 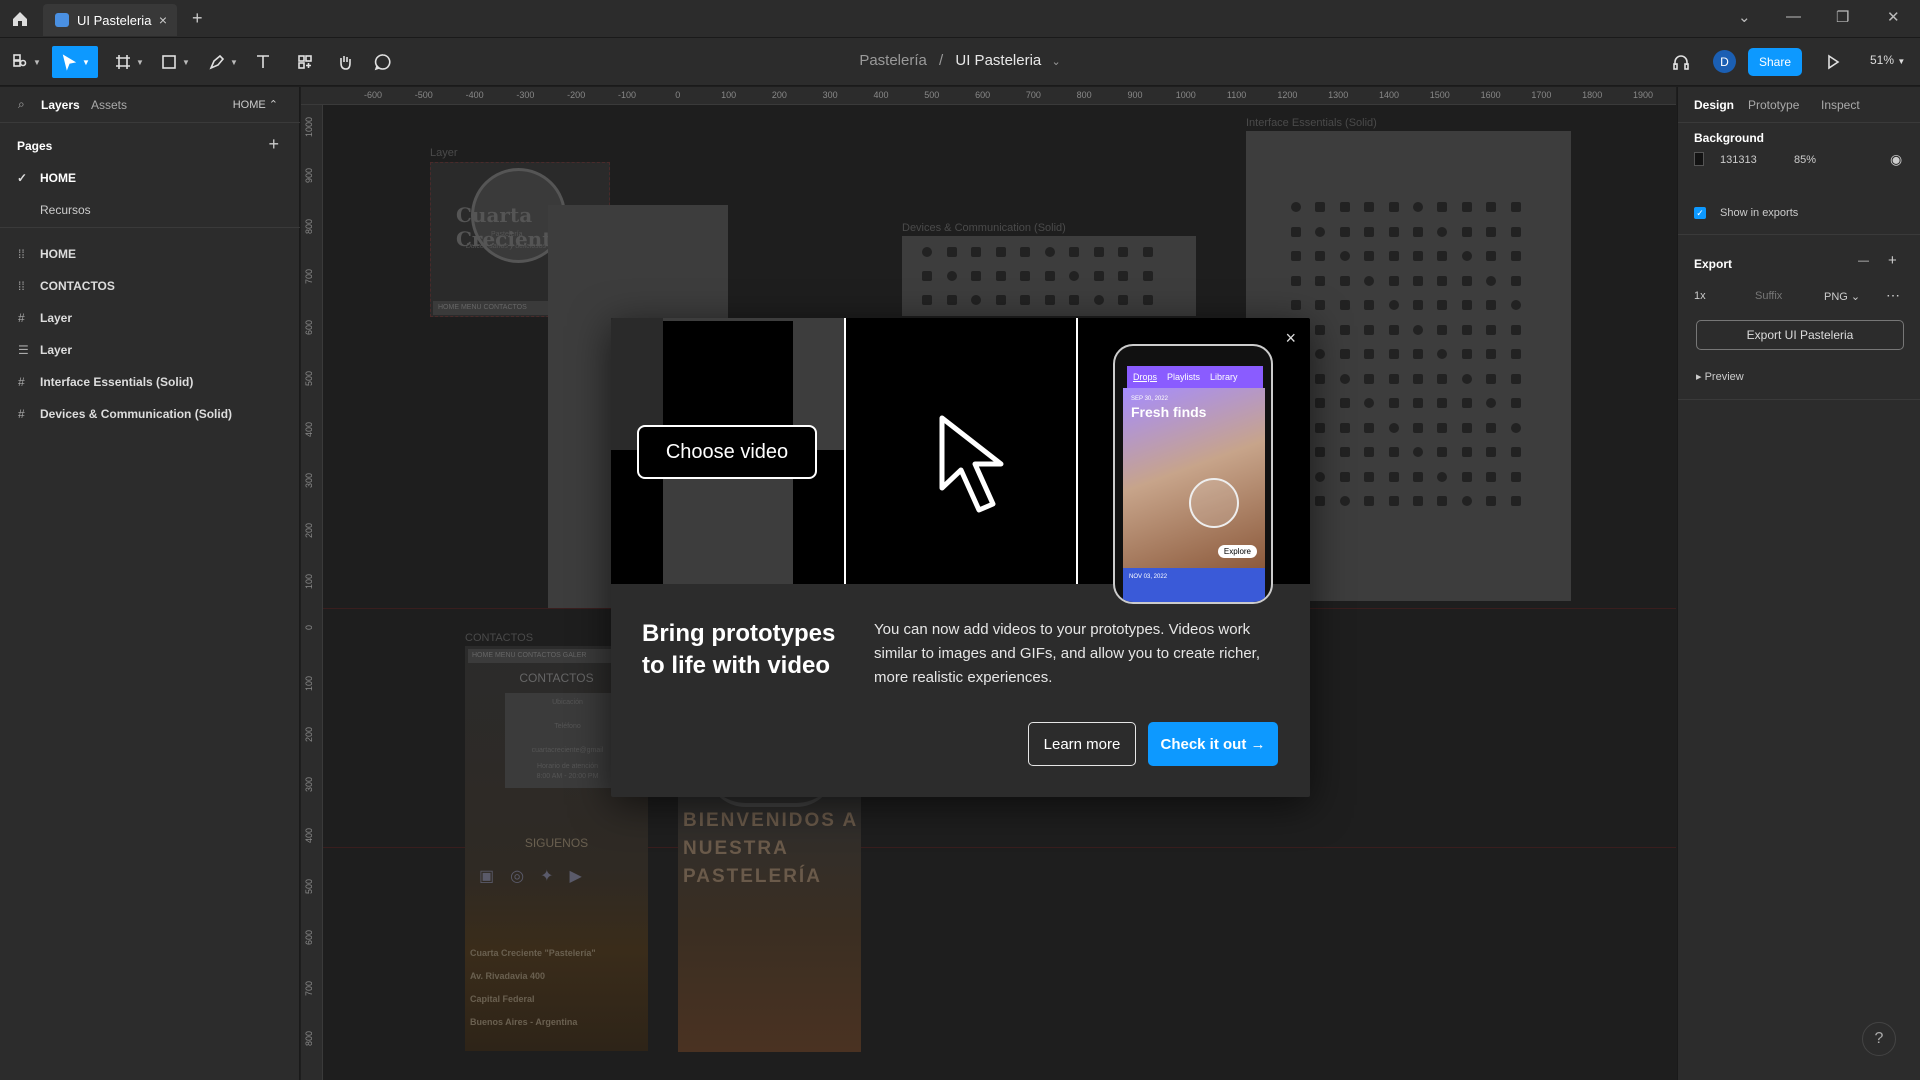 I want to click on file-name: UI Pasteleria, so click(x=998, y=60).